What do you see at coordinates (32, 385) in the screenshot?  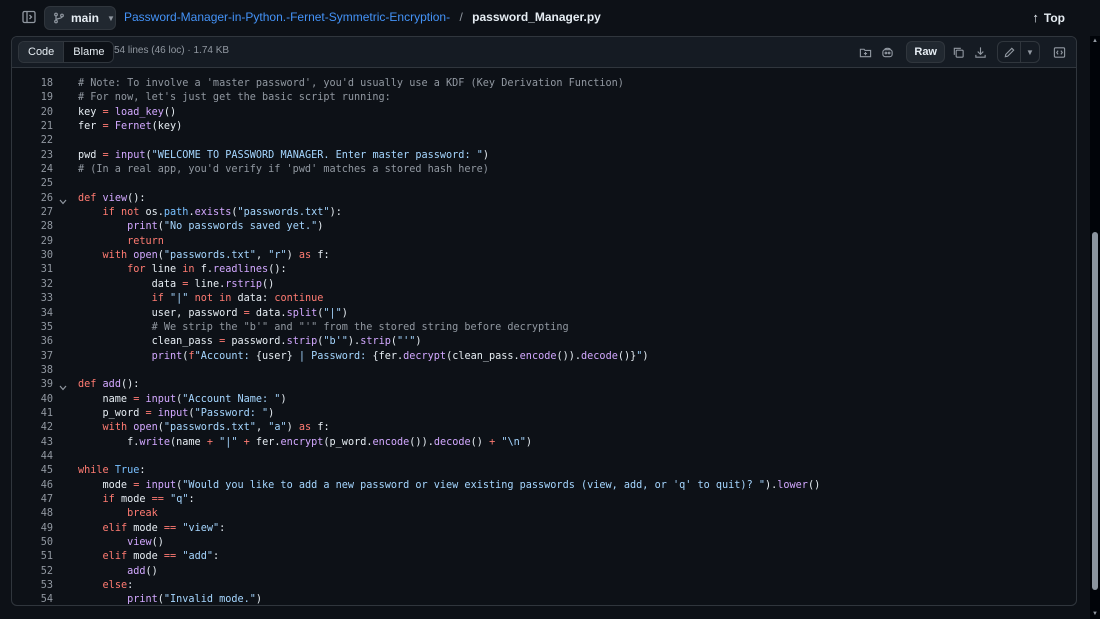 I see `line-number: 39` at bounding box center [32, 385].